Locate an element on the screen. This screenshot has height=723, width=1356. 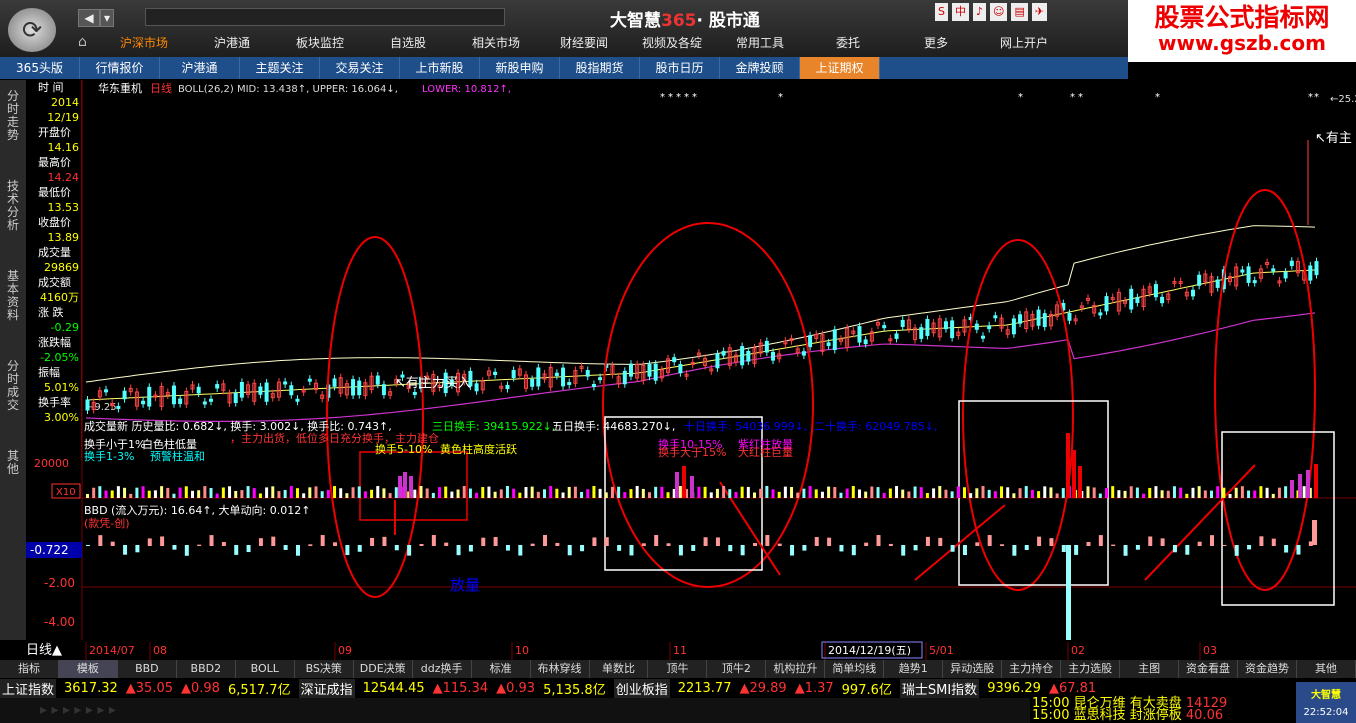
index-name: 创业板指 is located at coordinates (641, 688).